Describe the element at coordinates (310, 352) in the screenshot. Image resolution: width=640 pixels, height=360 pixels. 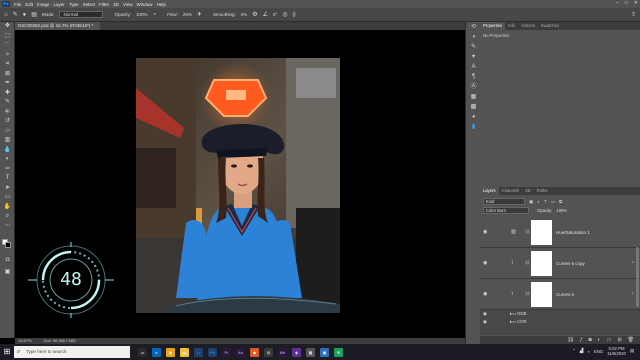
I see `calculator-icon: ▦` at that location.